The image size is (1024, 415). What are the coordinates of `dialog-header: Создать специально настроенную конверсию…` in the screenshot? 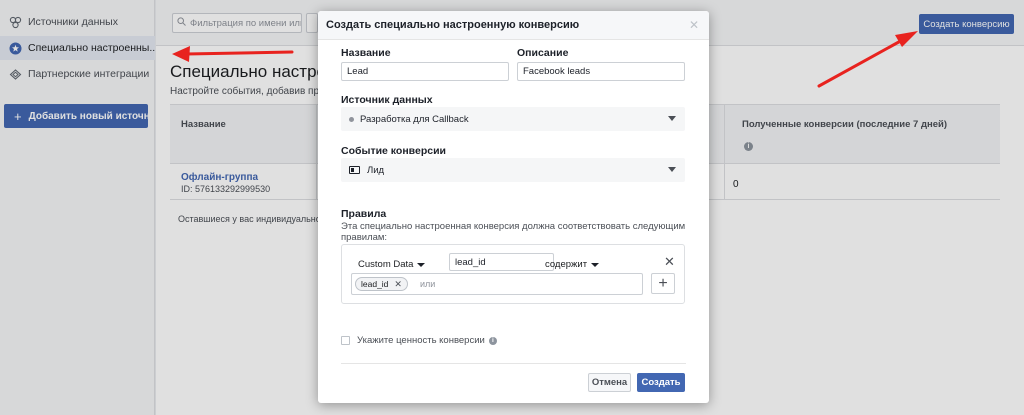 It's located at (513, 25).